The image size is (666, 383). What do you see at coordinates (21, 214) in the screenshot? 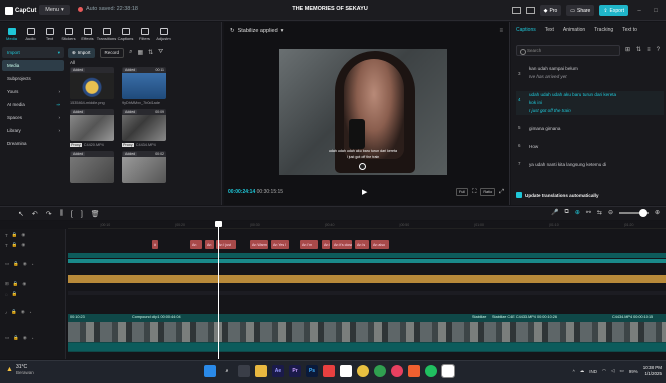
I see `cursor-icon: ↖` at bounding box center [21, 214].